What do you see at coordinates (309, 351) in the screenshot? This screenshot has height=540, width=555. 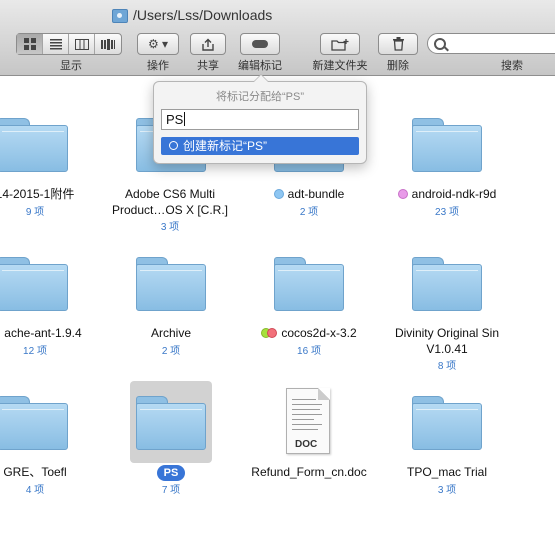 I see `item-count: 16 项` at bounding box center [309, 351].